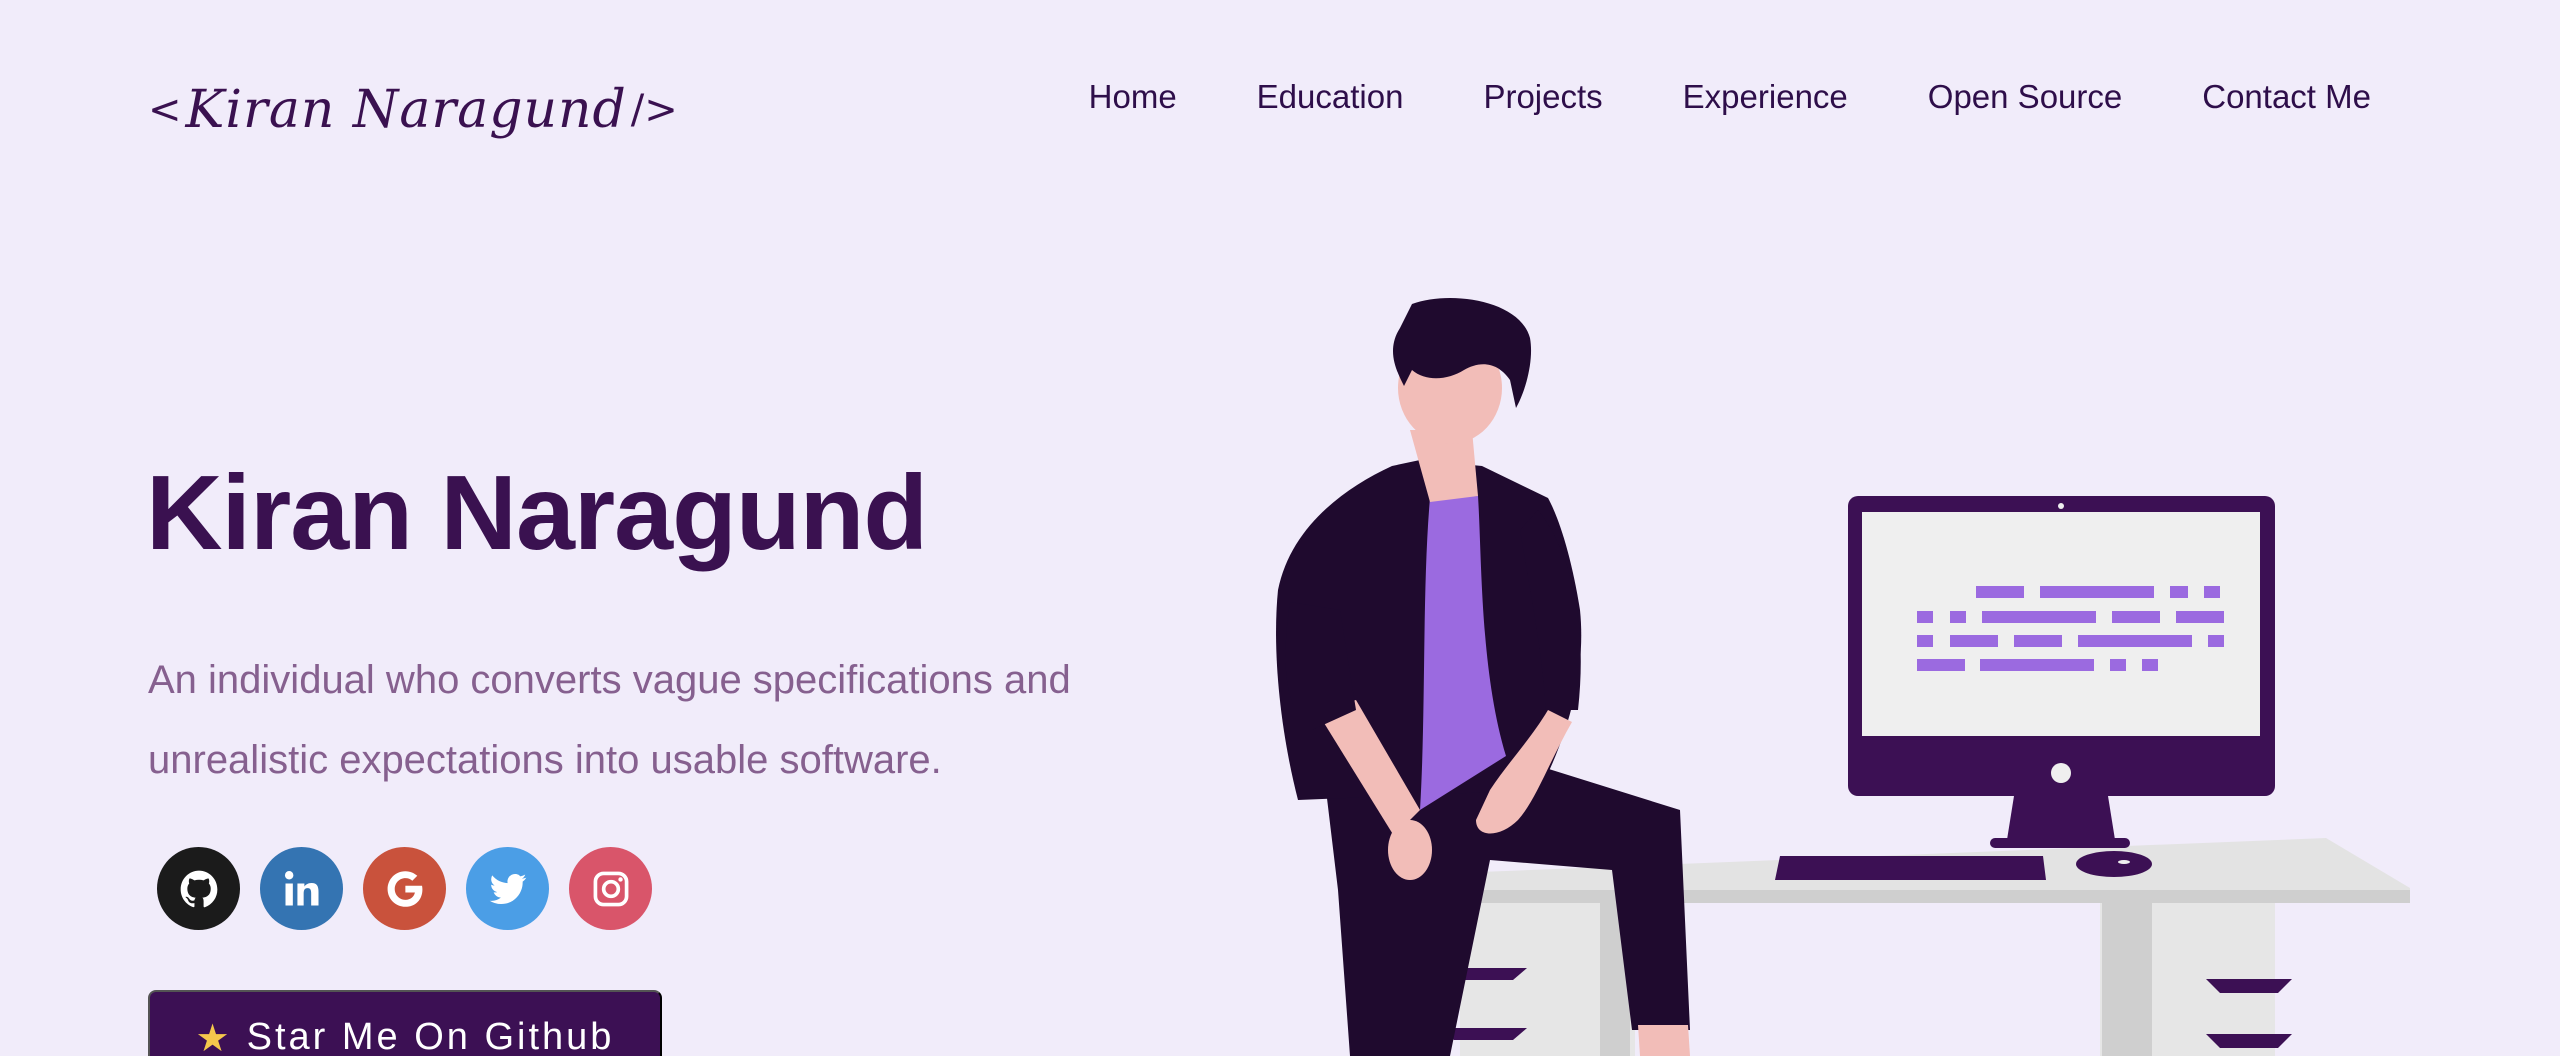 The height and width of the screenshot is (1056, 2560). I want to click on nav-open-source: Open Source, so click(2025, 97).